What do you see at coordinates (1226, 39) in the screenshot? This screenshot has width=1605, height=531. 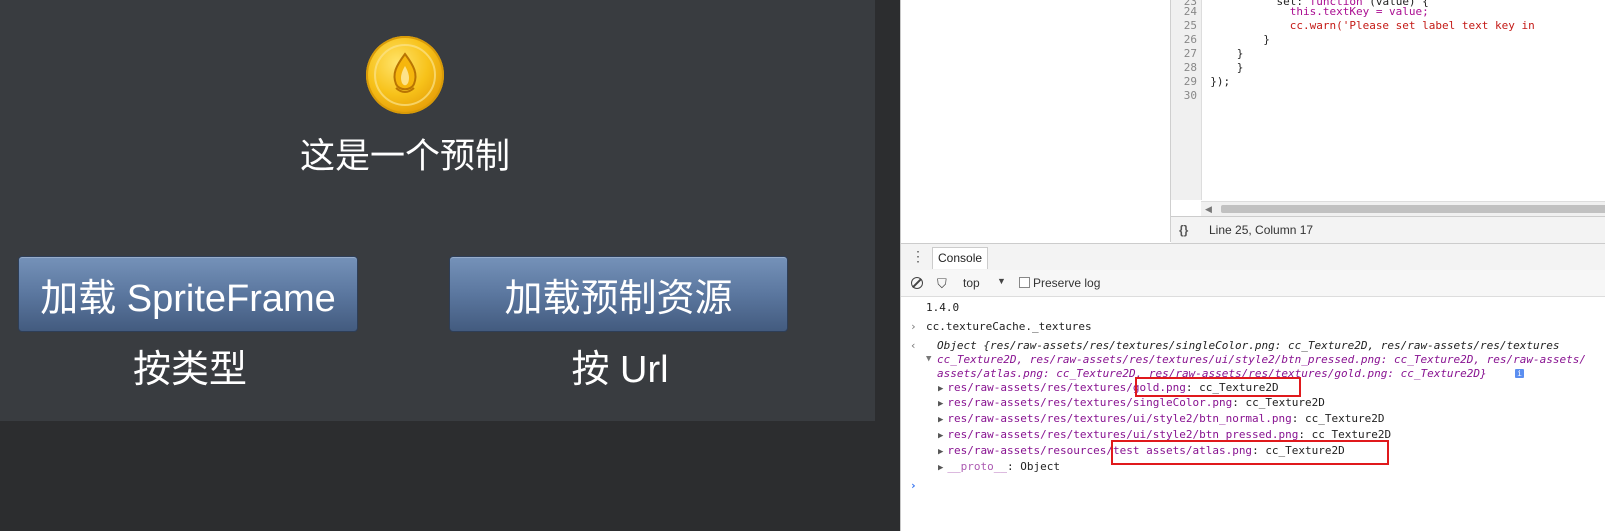 I see `code-line: 26 }` at bounding box center [1226, 39].